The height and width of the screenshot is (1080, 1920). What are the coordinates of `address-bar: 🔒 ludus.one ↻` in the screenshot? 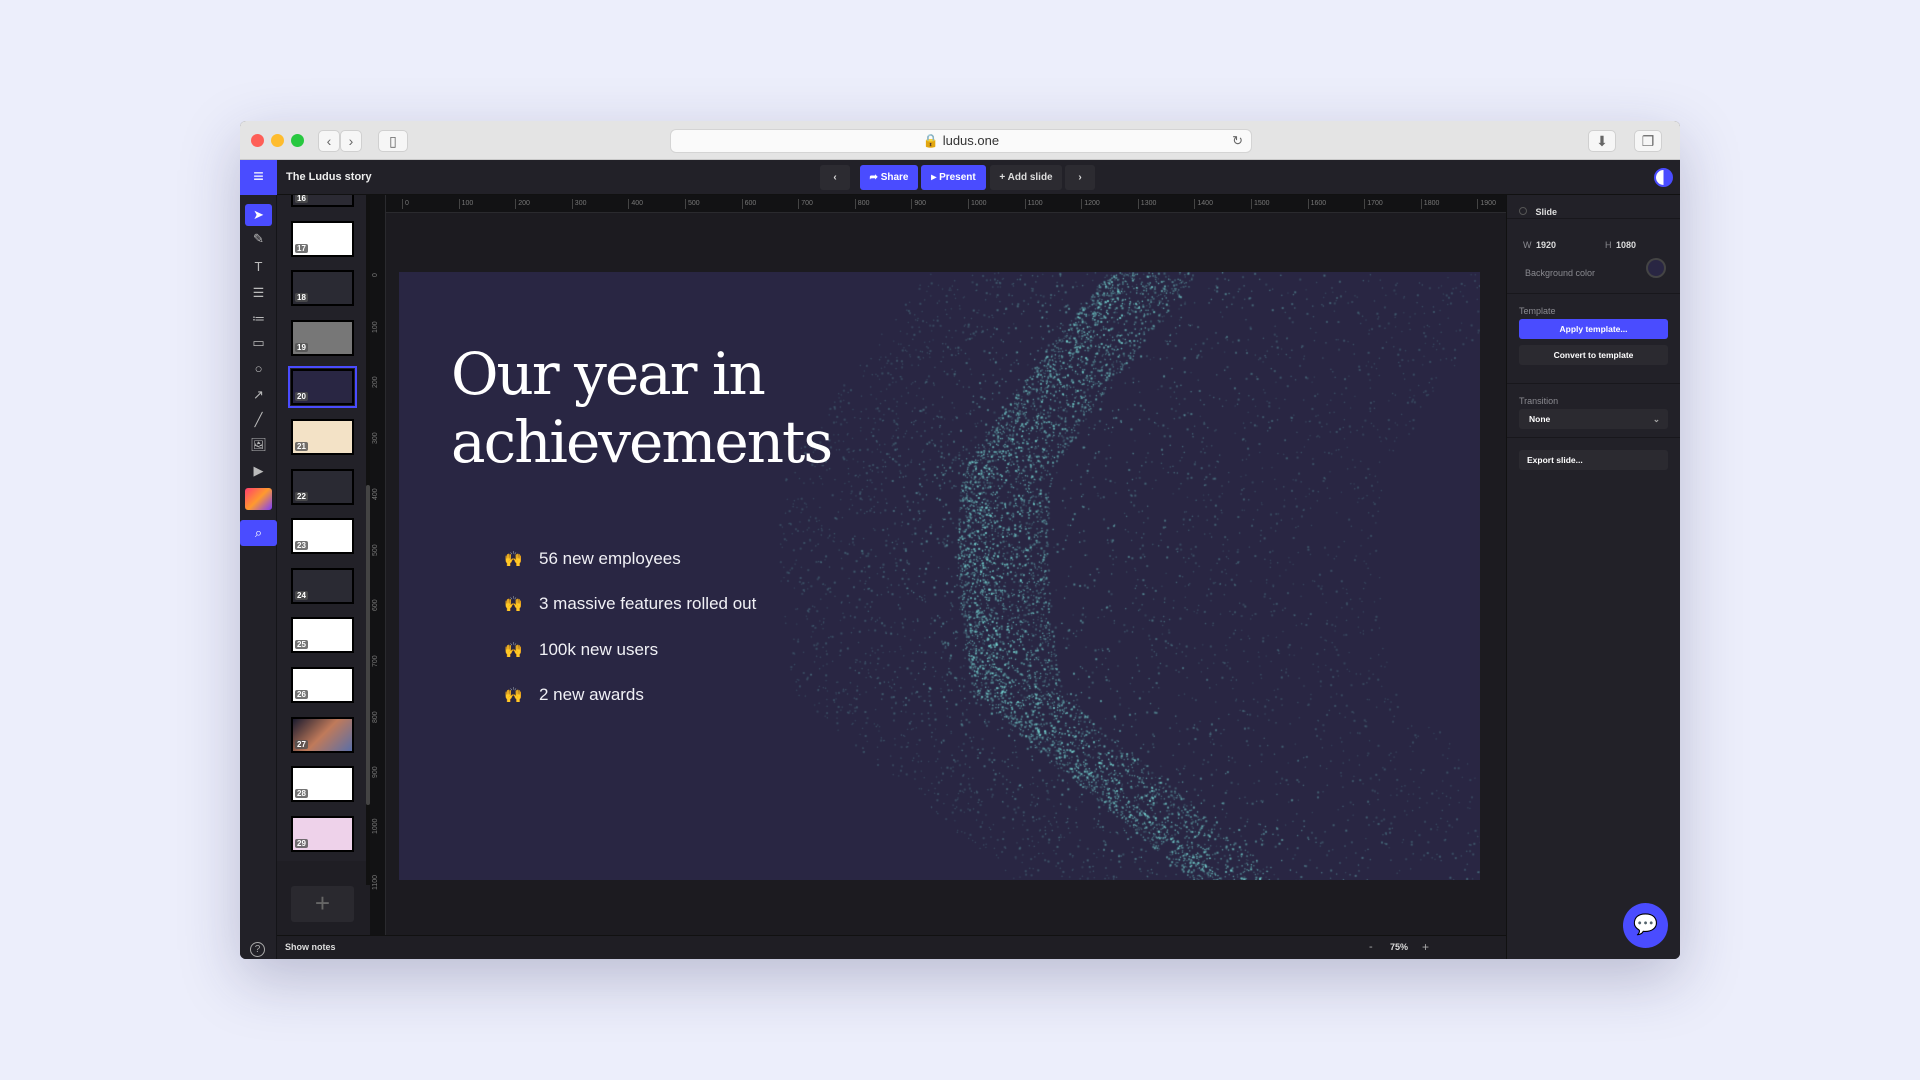 It's located at (961, 141).